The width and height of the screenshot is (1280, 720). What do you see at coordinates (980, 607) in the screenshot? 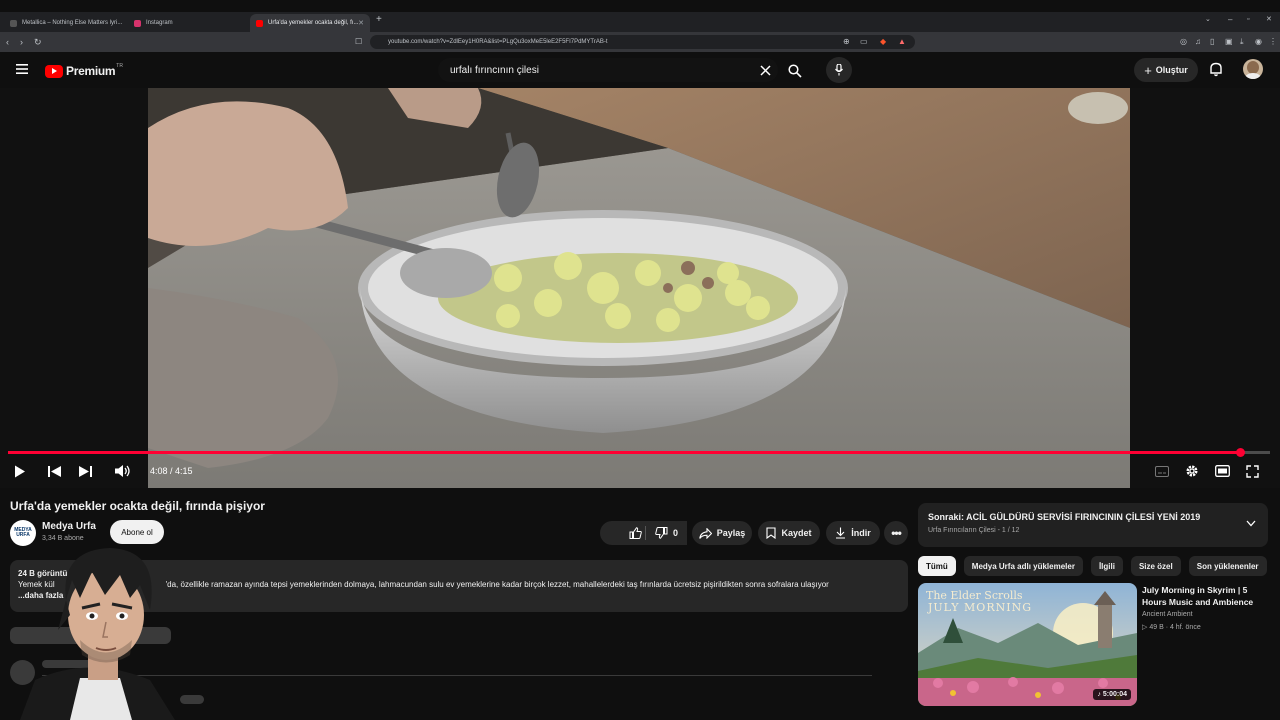
I see `thumbnail-subtitle: JULY MORNING` at bounding box center [980, 607].